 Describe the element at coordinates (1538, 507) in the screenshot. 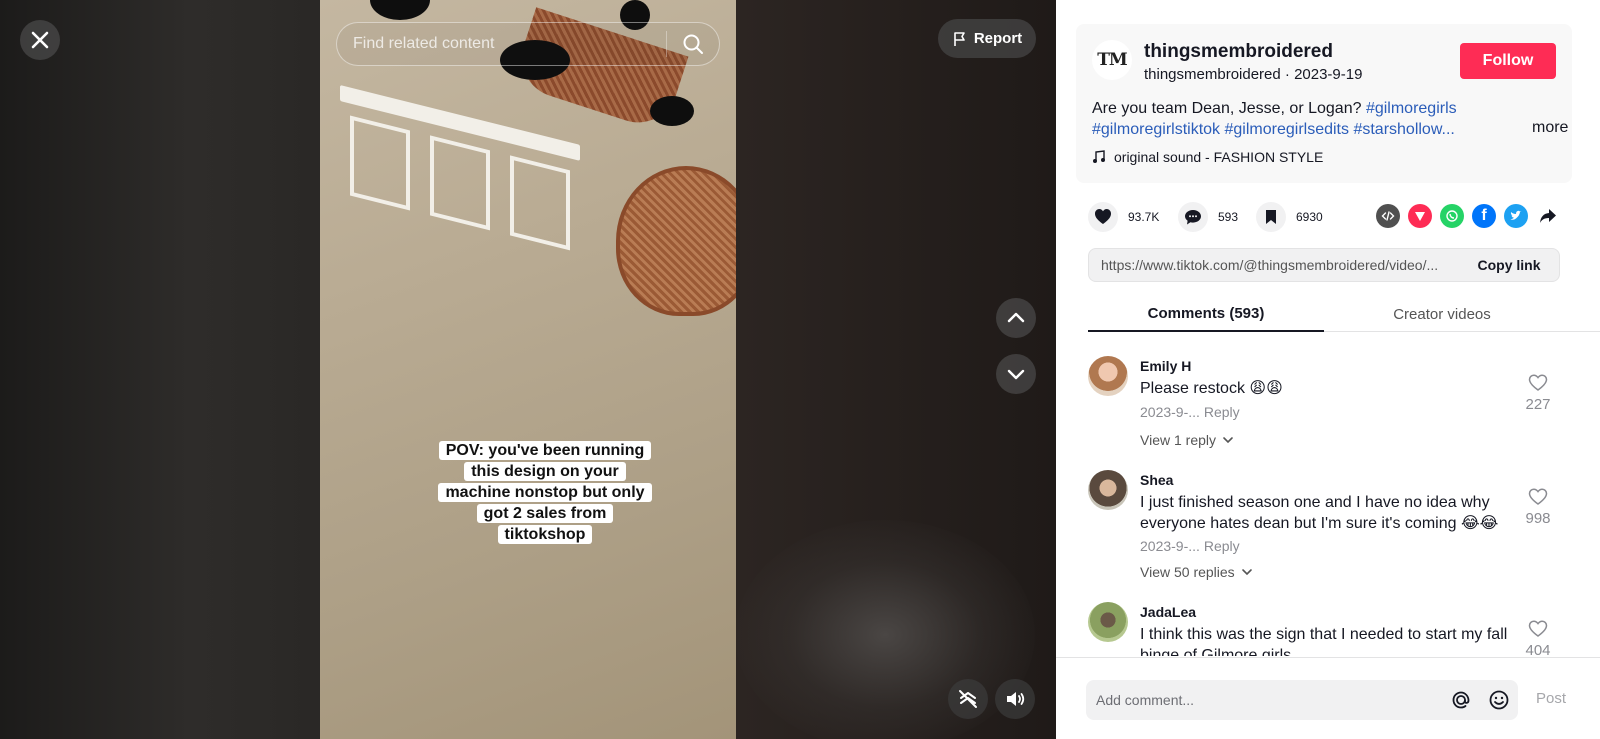

I see `comment-like-button: 998` at that location.